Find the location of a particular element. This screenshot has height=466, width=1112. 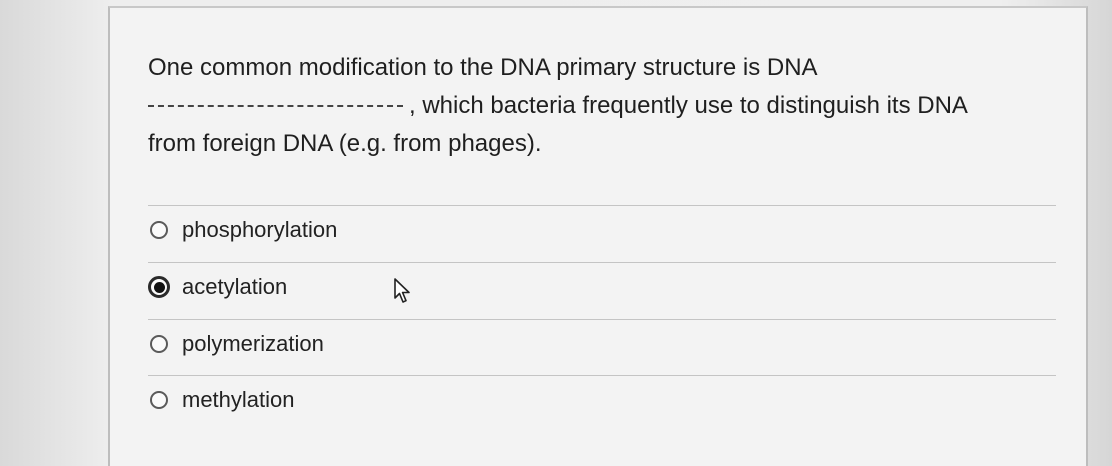

option-label: phosphorylation is located at coordinates (260, 229).